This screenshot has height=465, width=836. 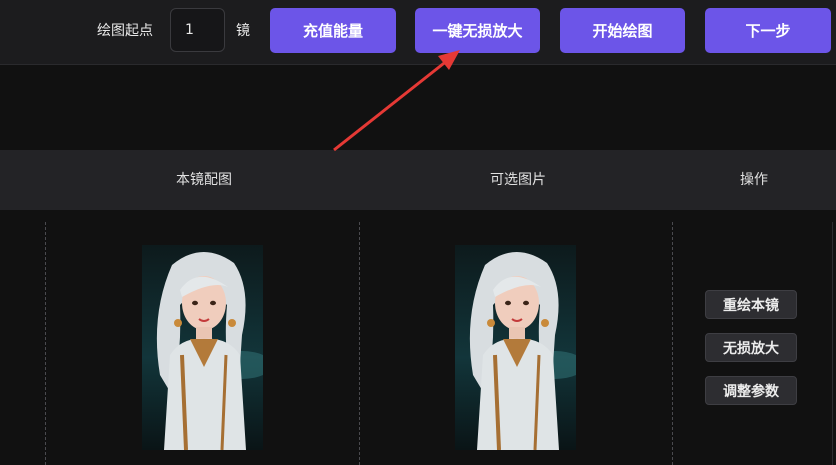 I want to click on optional-image-thumbnail, so click(x=515, y=347).